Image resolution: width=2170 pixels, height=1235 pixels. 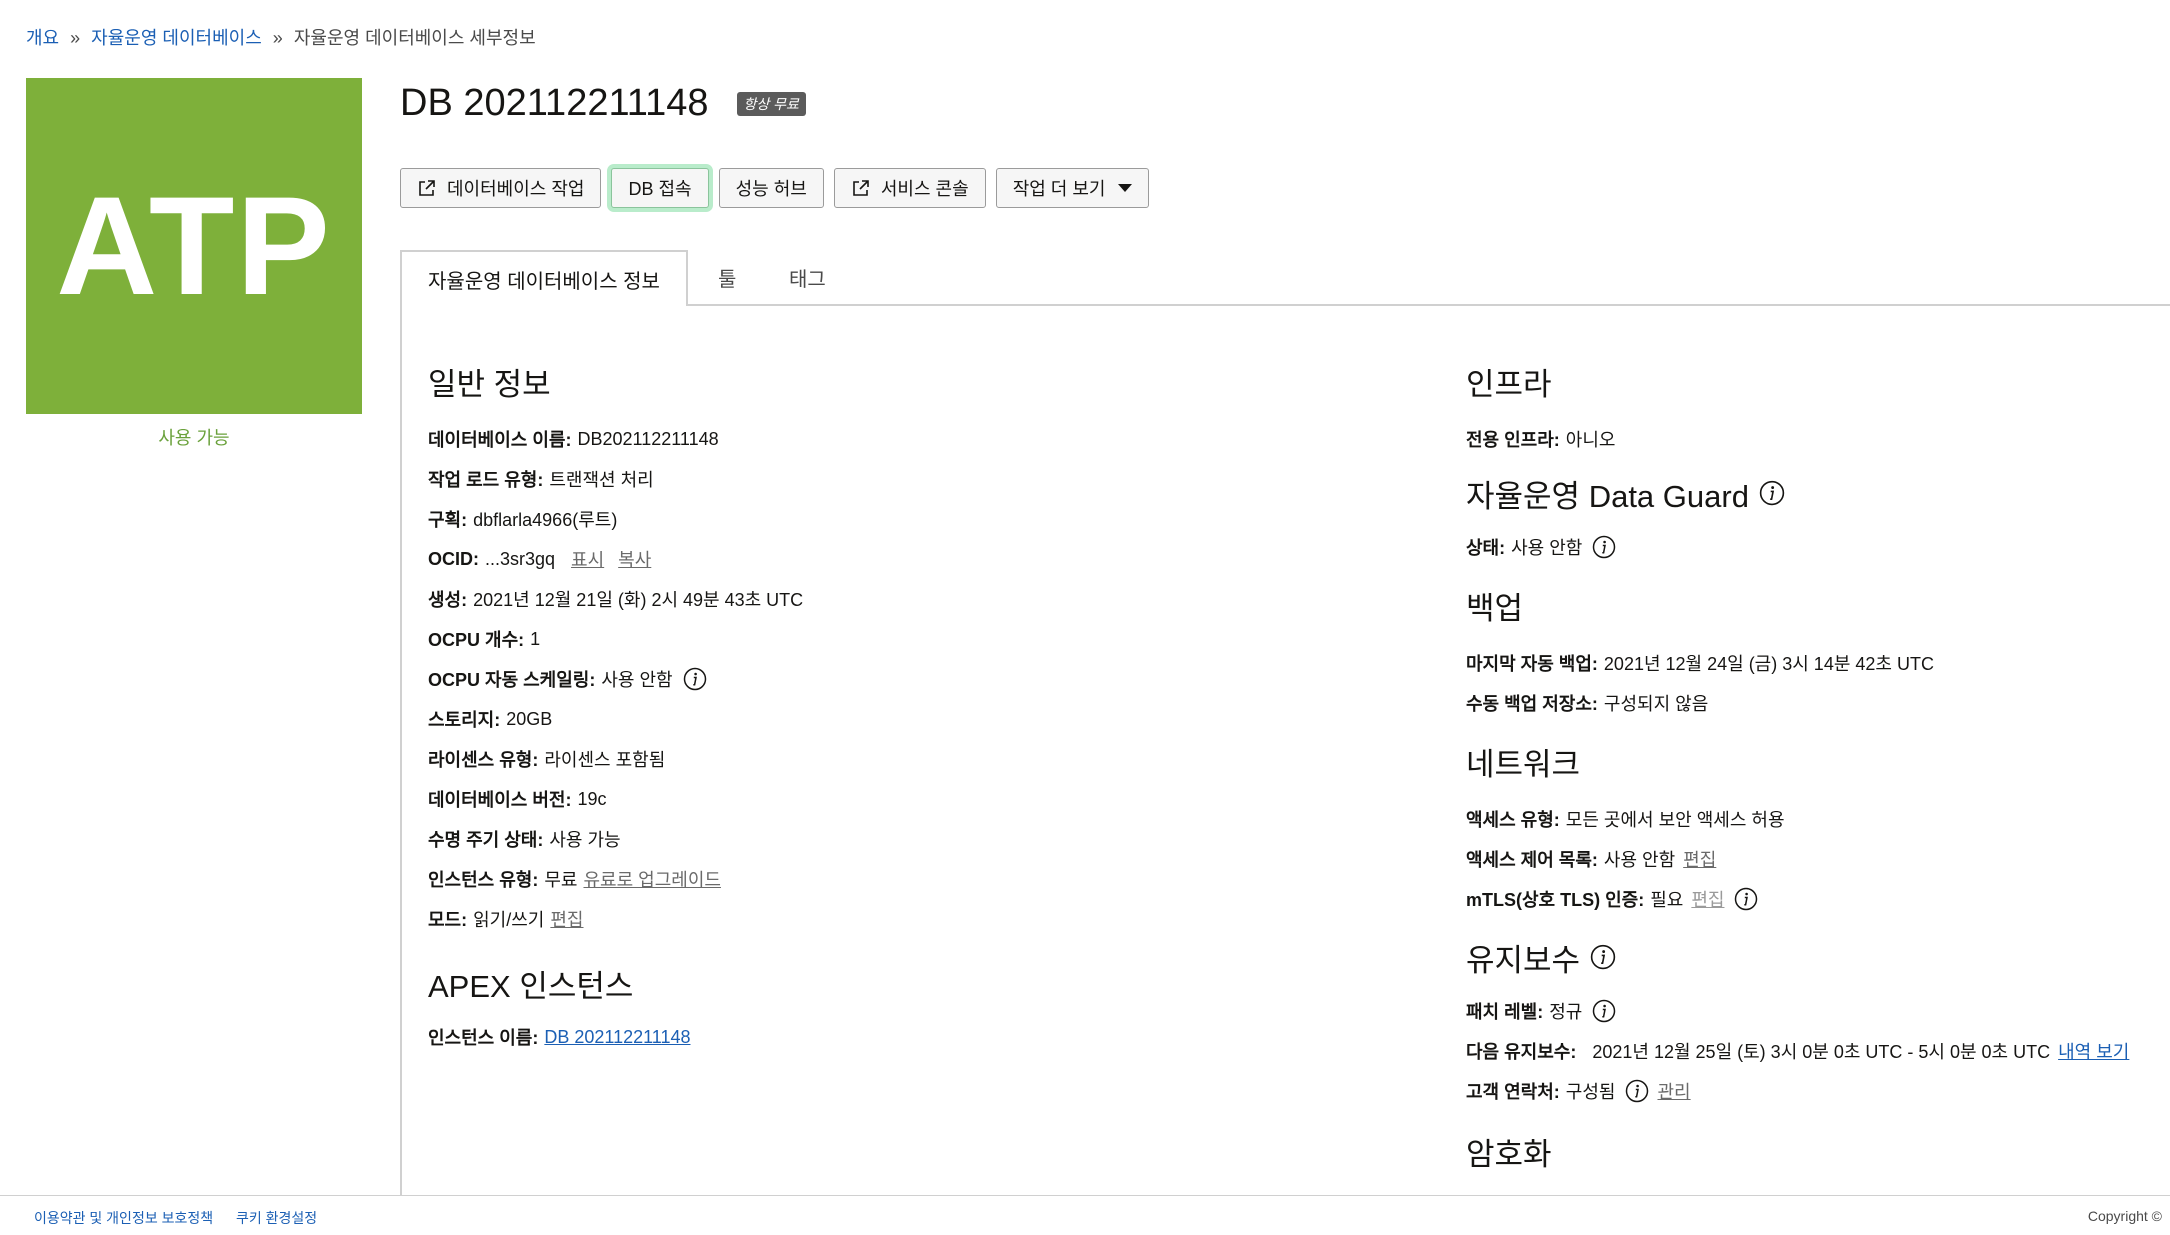 I want to click on tab-autonomous-db-info: 자율운영 데이터베이스 정보, so click(x=544, y=278).